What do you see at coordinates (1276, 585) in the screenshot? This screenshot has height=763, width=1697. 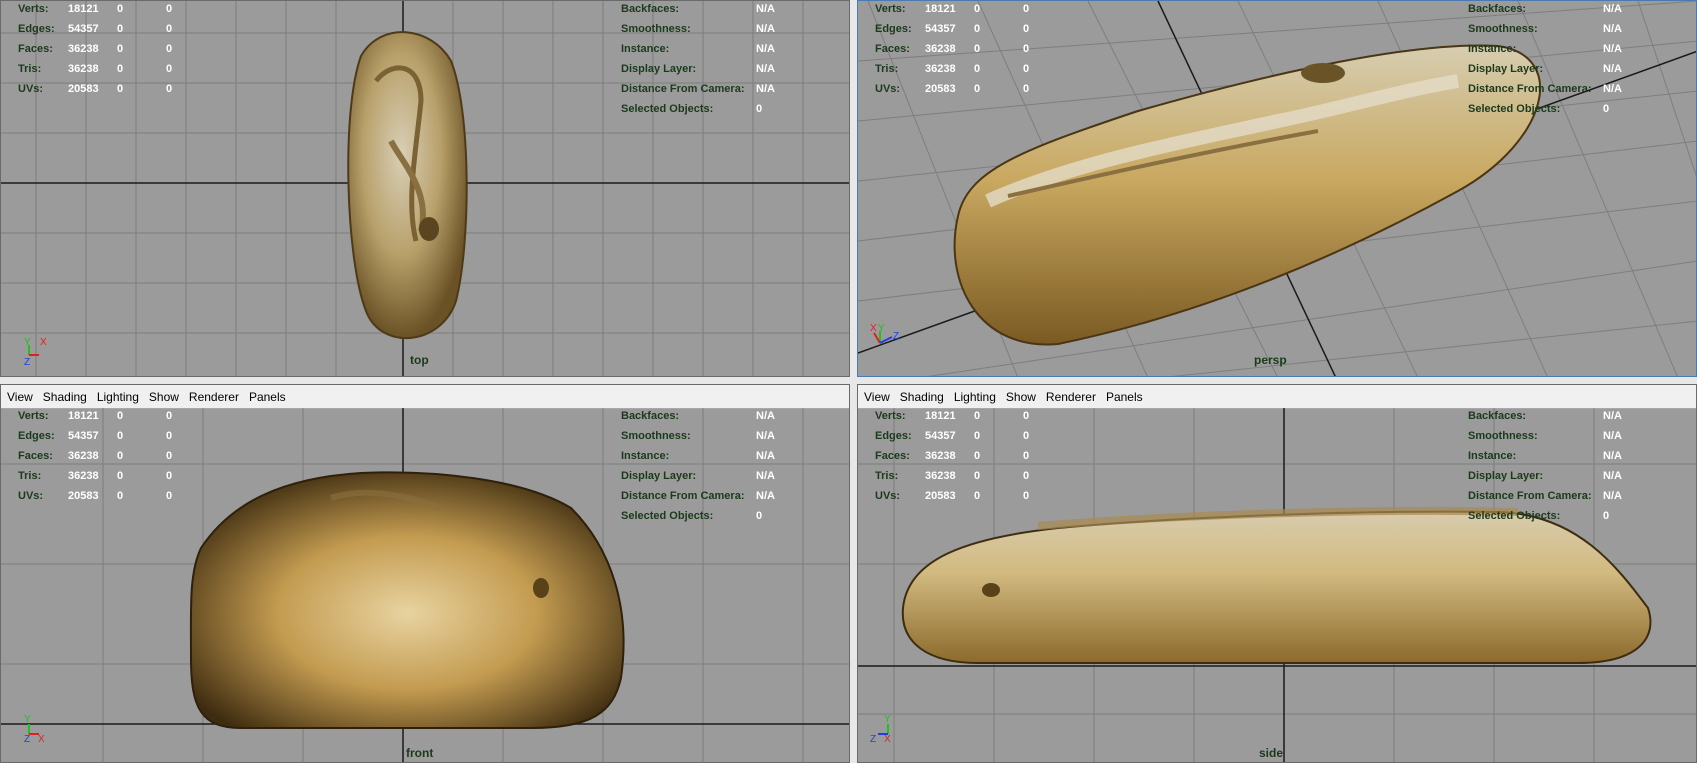 I see `bread-model-side` at bounding box center [1276, 585].